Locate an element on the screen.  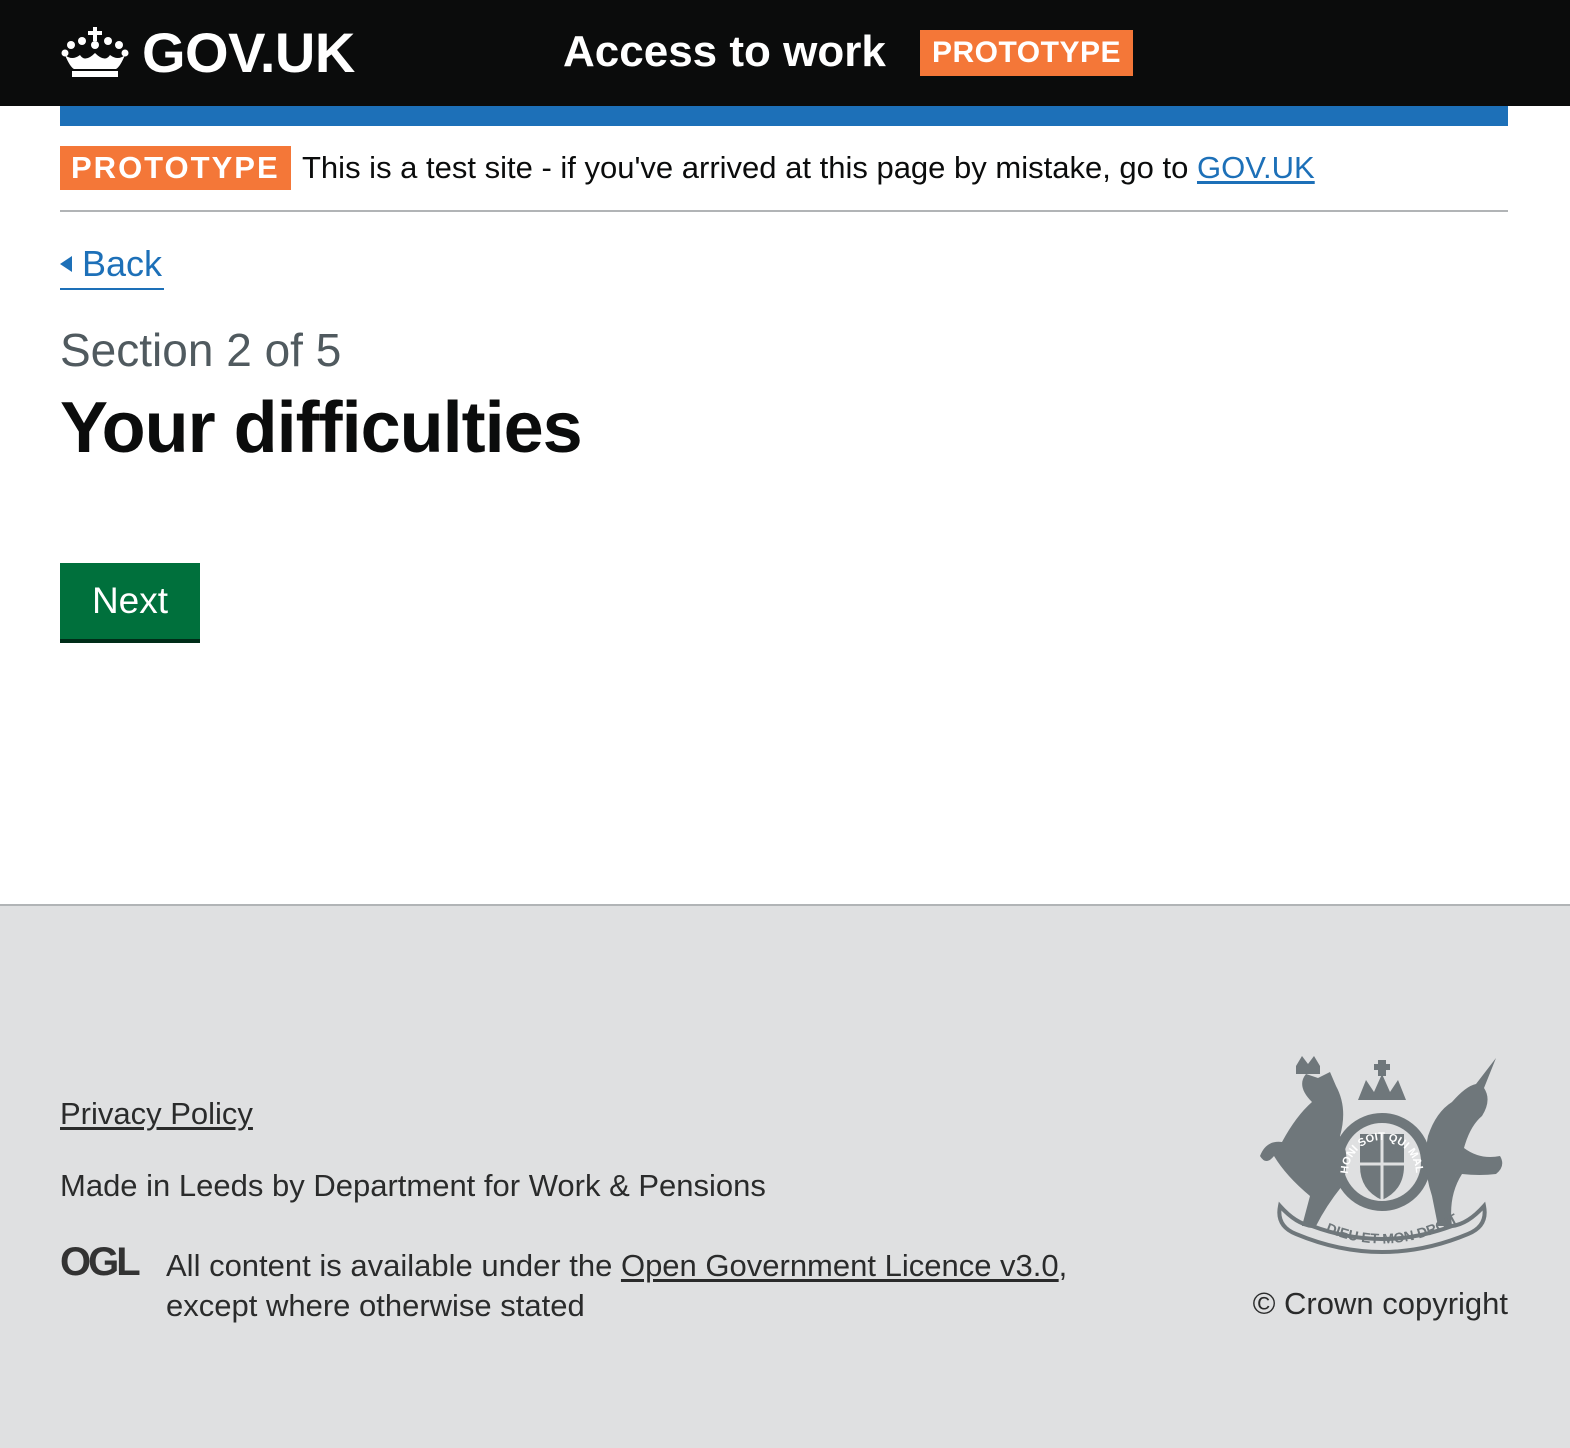
section-caption: Section 2 of 5 is located at coordinates (201, 350).